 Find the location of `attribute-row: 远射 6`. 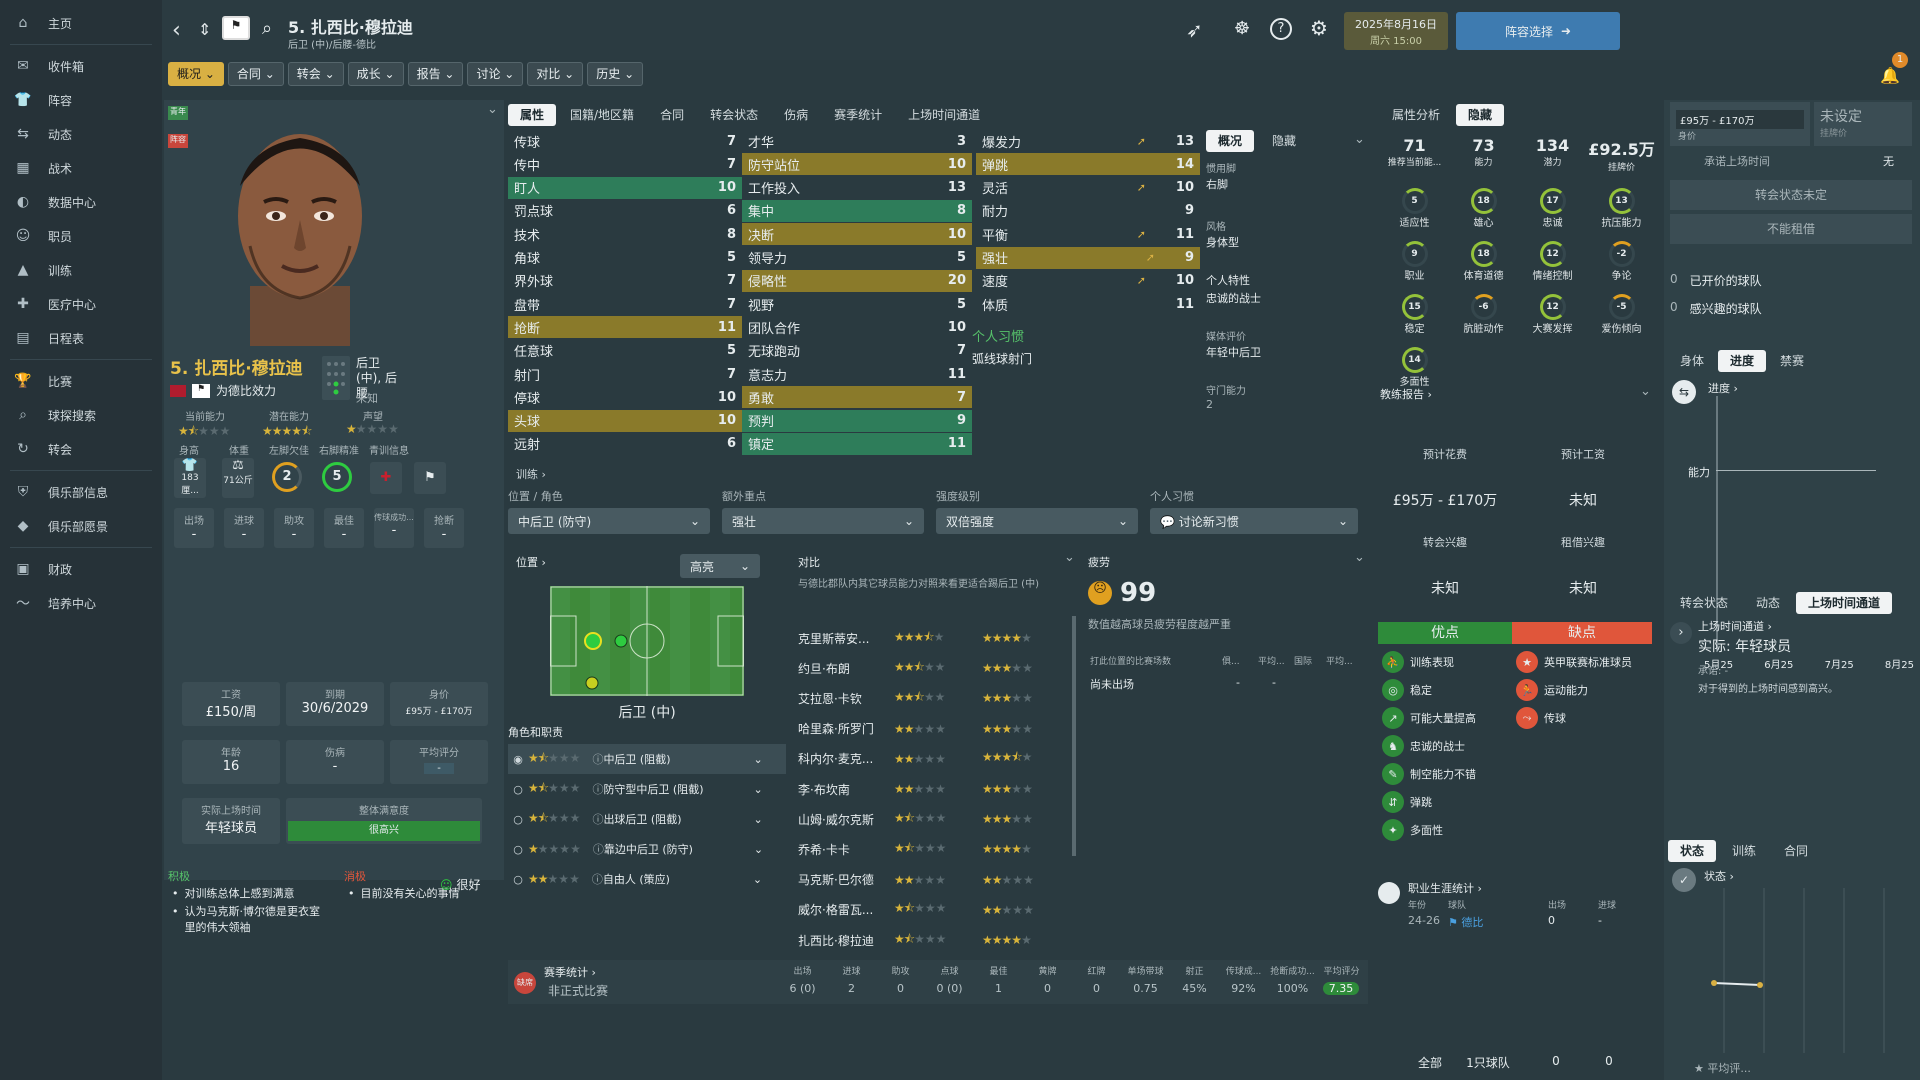

attribute-row: 远射 6 is located at coordinates (625, 444).